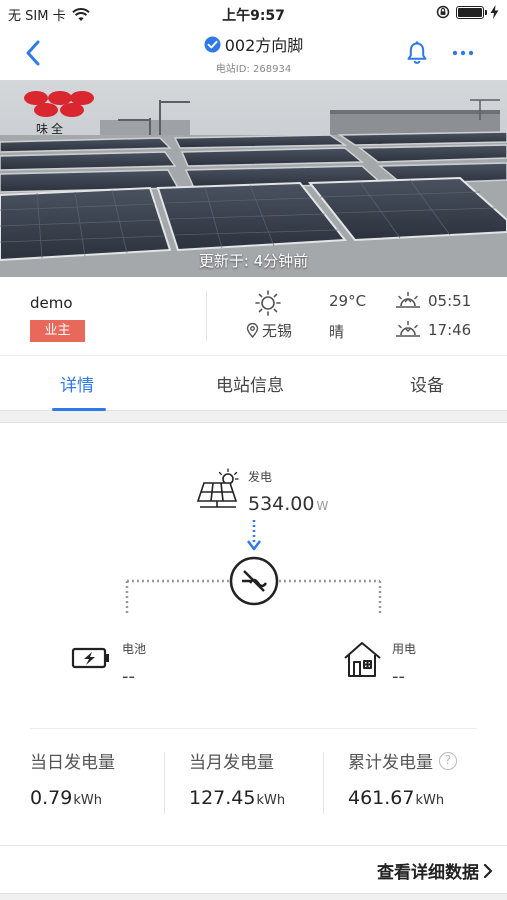  I want to click on help-icon: ?, so click(448, 760).